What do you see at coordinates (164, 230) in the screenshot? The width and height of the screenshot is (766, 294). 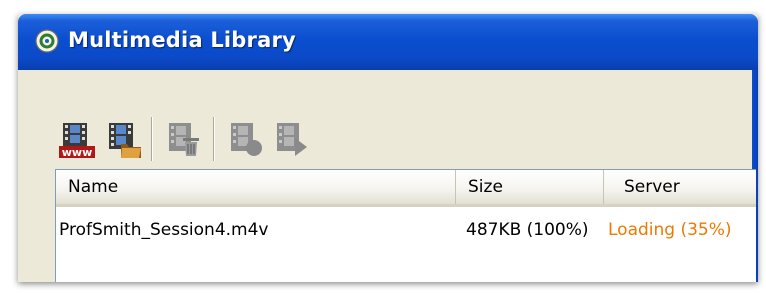 I see `file-name-cell: ProfSmith_Session4.m4v` at bounding box center [164, 230].